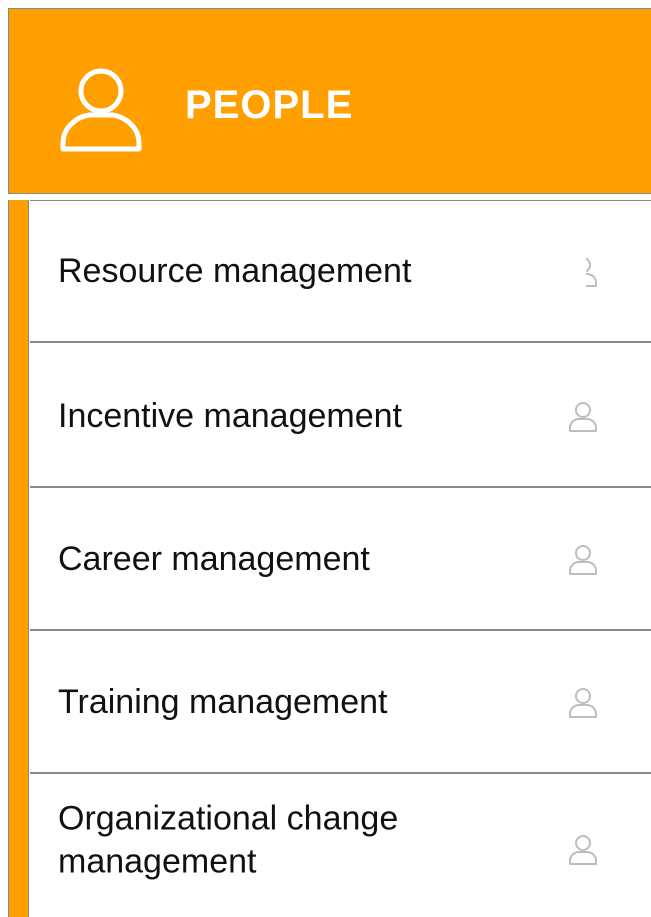 The width and height of the screenshot is (651, 917). Describe the element at coordinates (235, 270) in the screenshot. I see `menu-item-label: Resource management` at that location.